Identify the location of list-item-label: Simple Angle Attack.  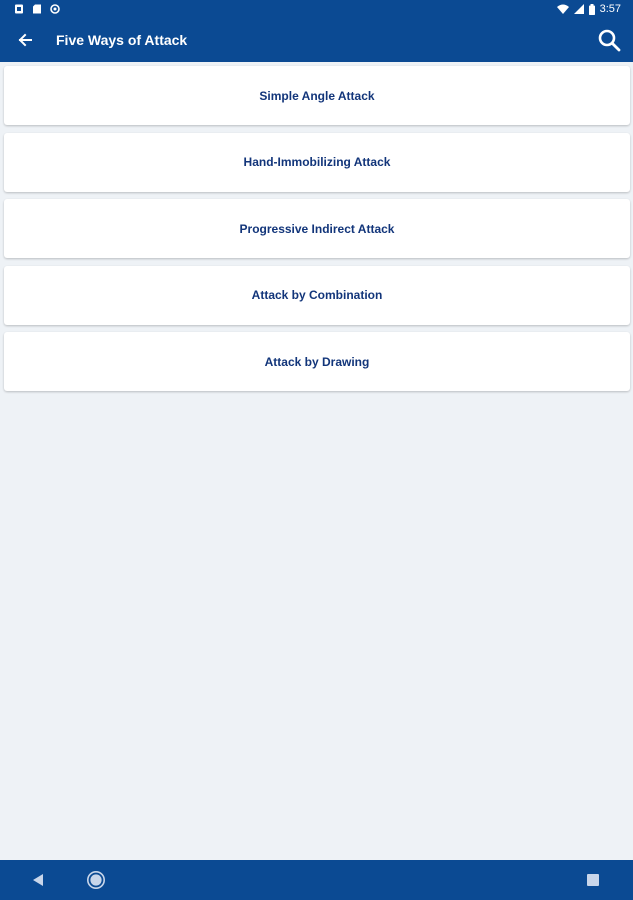
(317, 95).